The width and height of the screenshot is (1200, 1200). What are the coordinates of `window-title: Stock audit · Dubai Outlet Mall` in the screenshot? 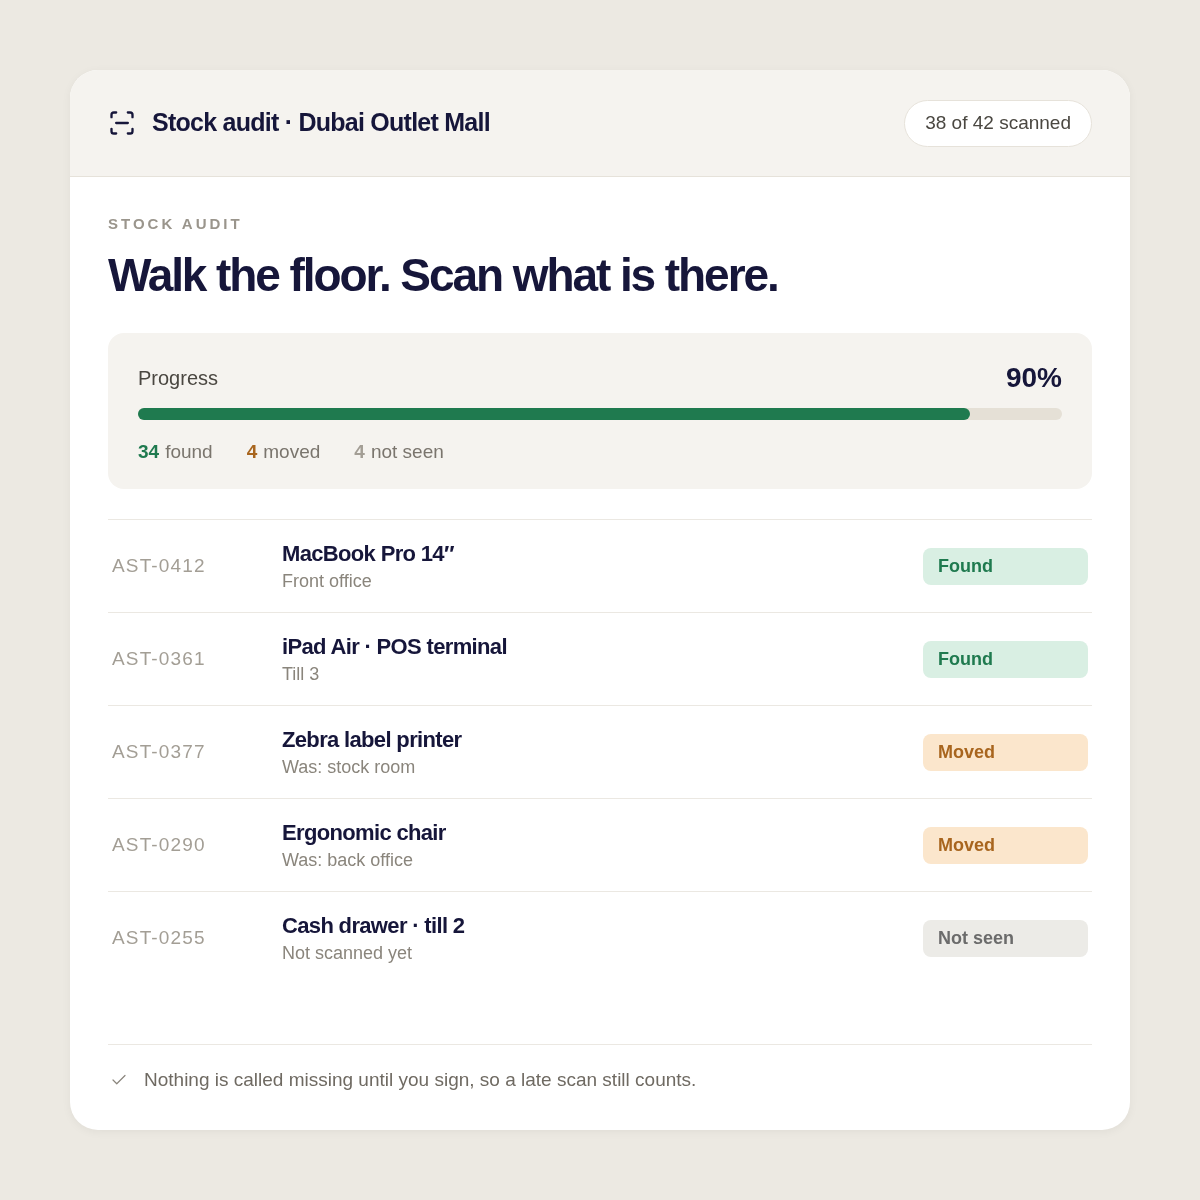 It's located at (321, 123).